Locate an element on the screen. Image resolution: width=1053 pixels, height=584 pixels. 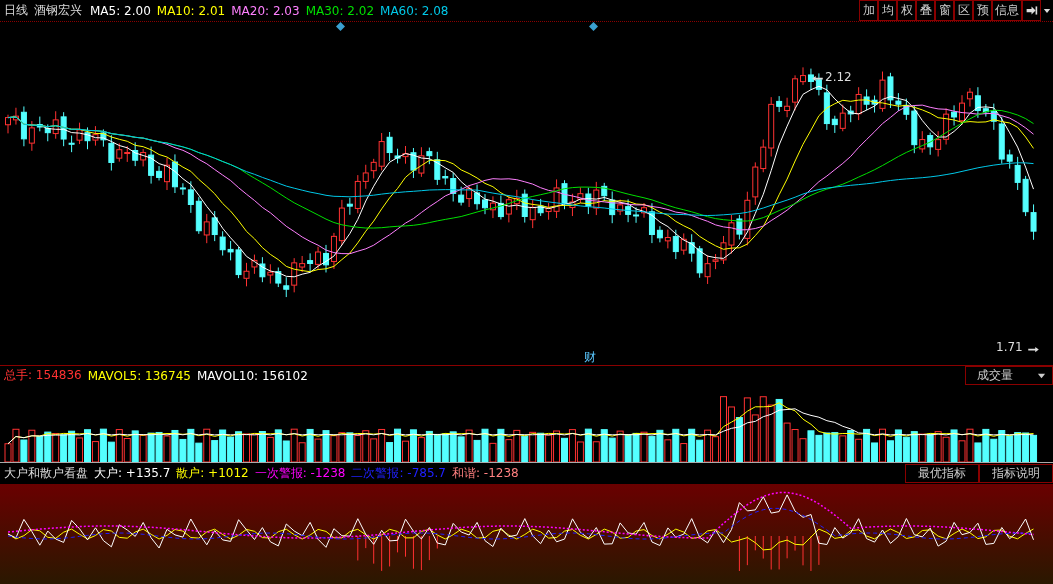
indicator-reading: 二次警报: -785.7 is located at coordinates (398, 473).